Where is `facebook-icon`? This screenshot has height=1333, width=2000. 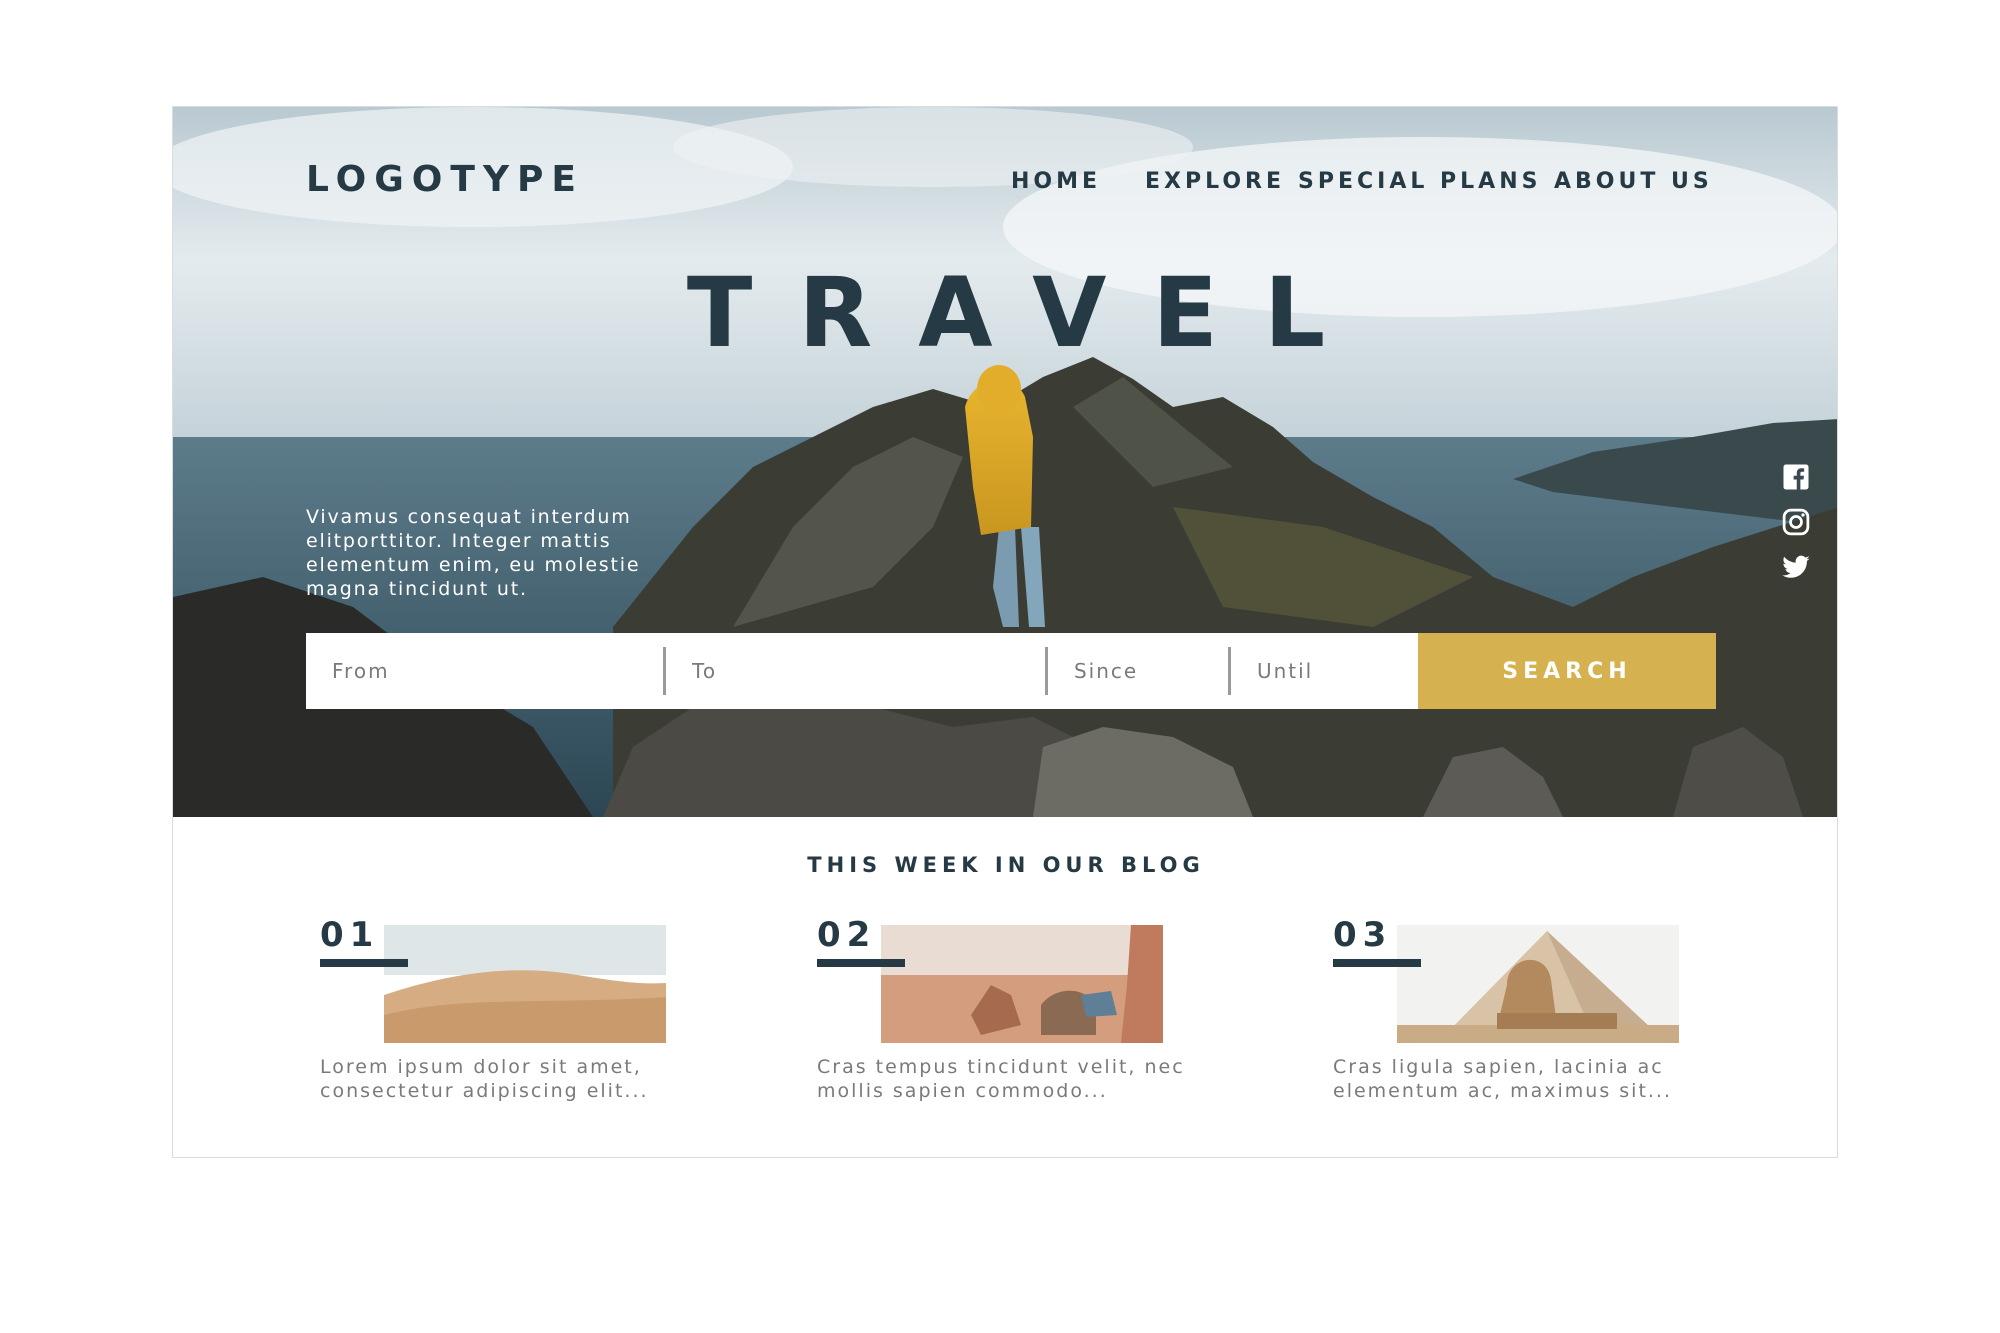 facebook-icon is located at coordinates (1796, 477).